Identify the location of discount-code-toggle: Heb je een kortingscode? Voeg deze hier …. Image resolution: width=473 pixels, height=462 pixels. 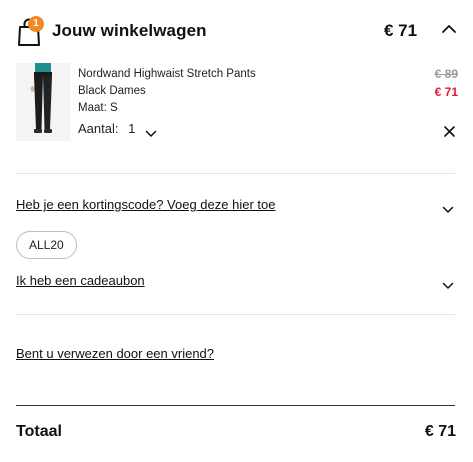
(237, 207).